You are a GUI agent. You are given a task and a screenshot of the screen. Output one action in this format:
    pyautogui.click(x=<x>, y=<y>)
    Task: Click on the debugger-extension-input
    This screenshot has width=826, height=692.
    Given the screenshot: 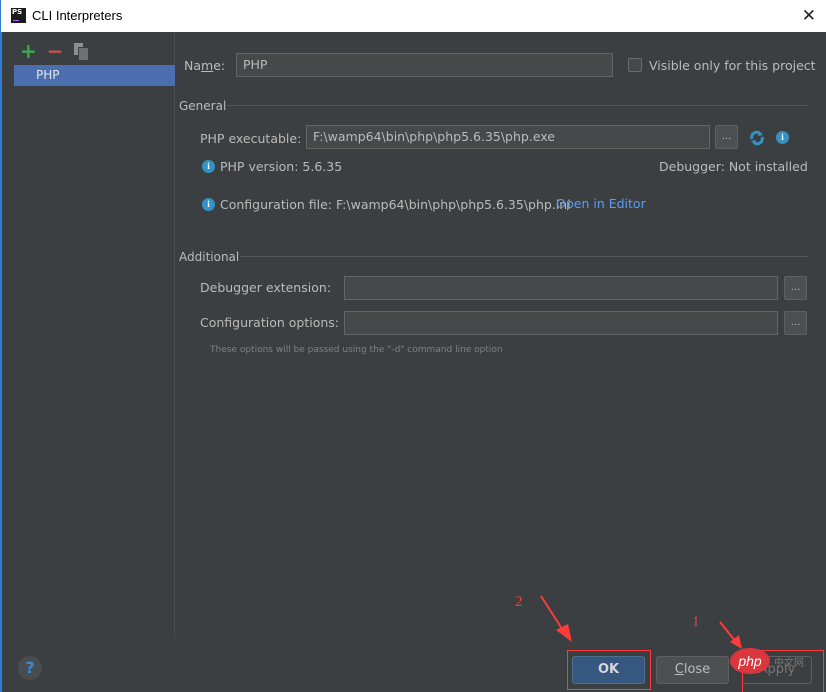 What is the action you would take?
    pyautogui.click(x=561, y=288)
    